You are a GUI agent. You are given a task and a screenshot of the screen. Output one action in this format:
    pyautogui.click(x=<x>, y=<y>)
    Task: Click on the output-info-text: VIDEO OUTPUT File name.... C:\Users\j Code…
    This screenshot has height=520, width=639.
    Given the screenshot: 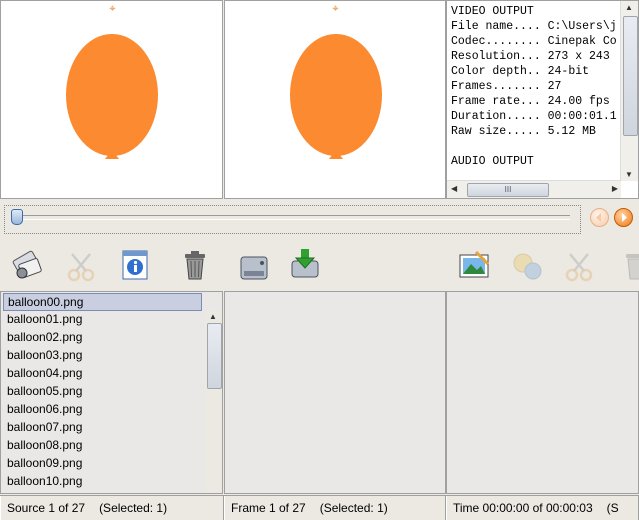 What is the action you would take?
    pyautogui.click(x=534, y=92)
    